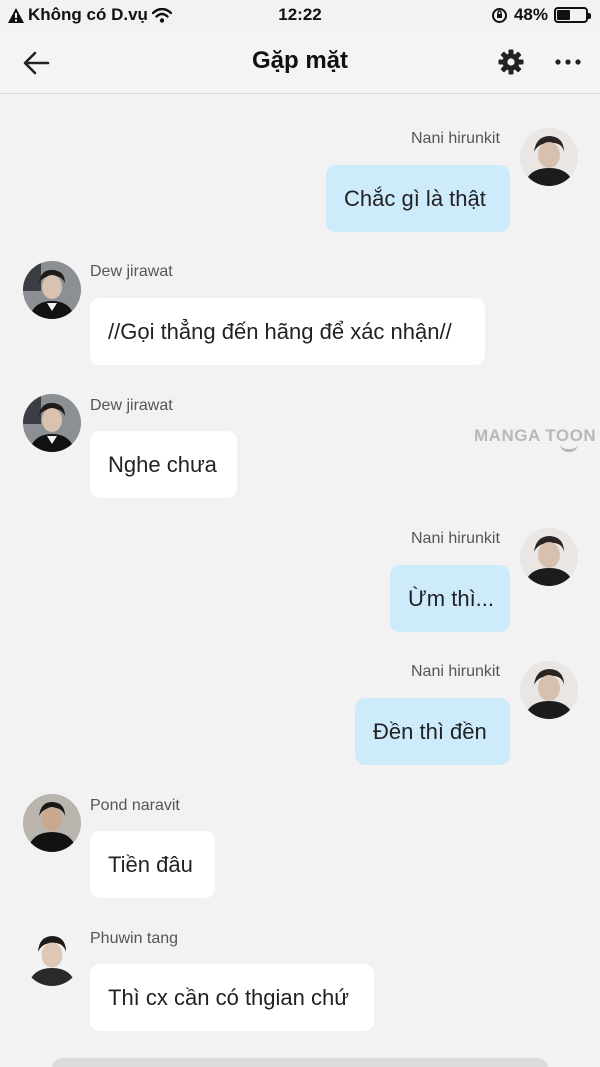 The image size is (600, 1067). What do you see at coordinates (568, 62) in the screenshot?
I see `more-dots-icon` at bounding box center [568, 62].